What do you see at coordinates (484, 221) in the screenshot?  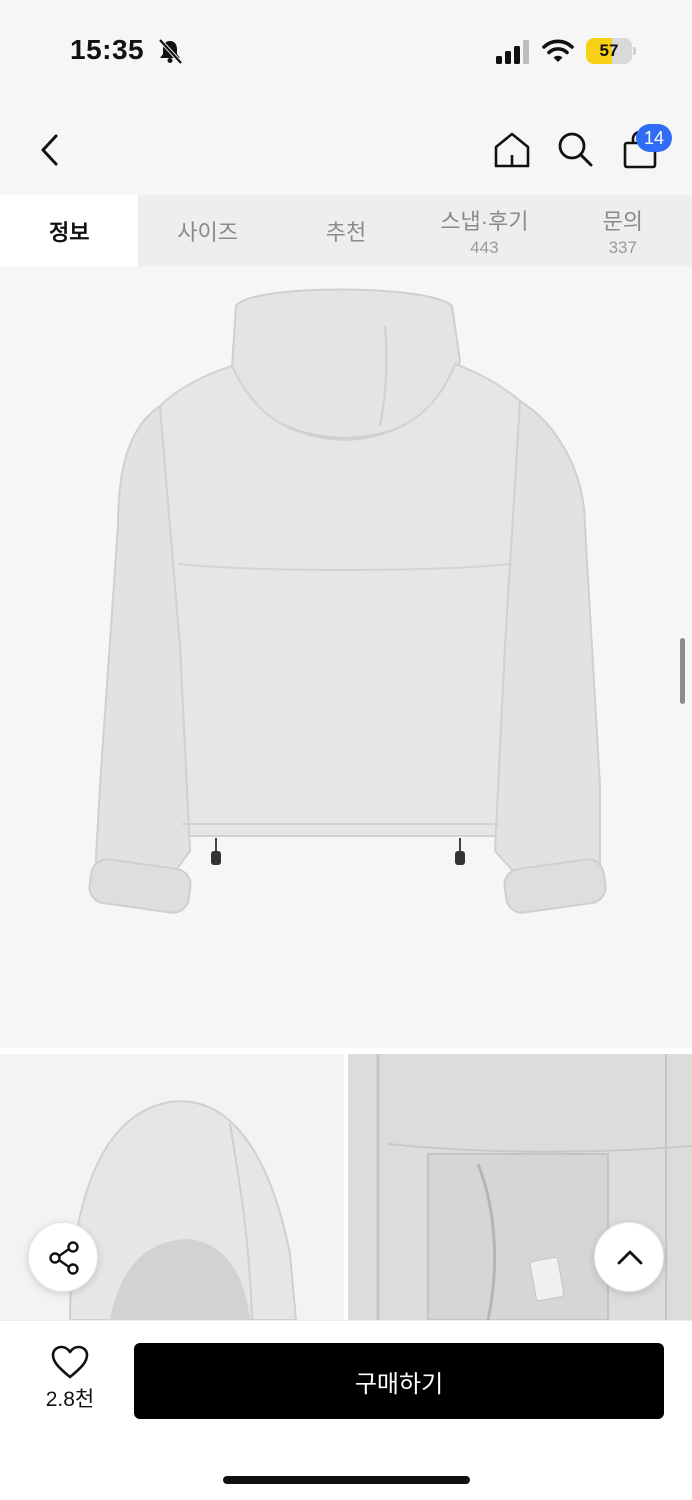 I see `tab-label: 스냅·후기` at bounding box center [484, 221].